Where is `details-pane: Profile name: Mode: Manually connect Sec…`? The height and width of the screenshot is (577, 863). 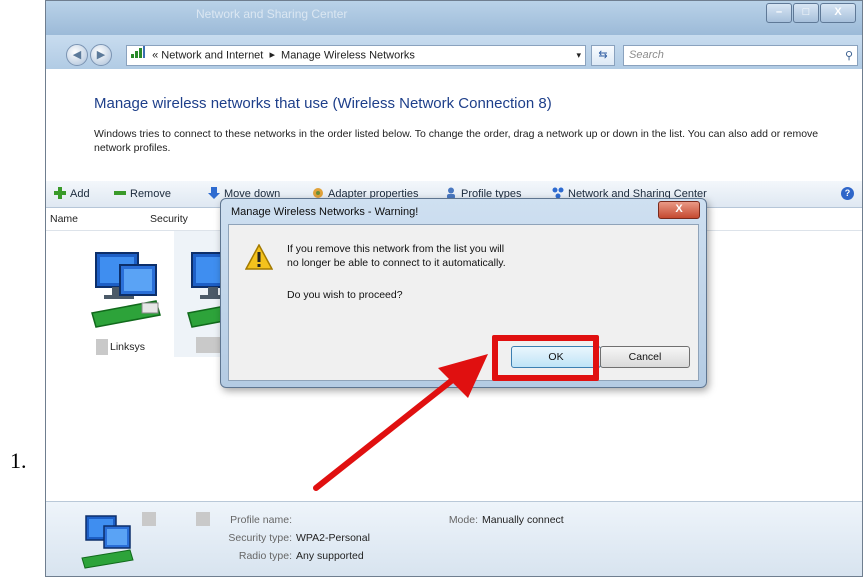 details-pane: Profile name: Mode: Manually connect Sec… is located at coordinates (454, 538).